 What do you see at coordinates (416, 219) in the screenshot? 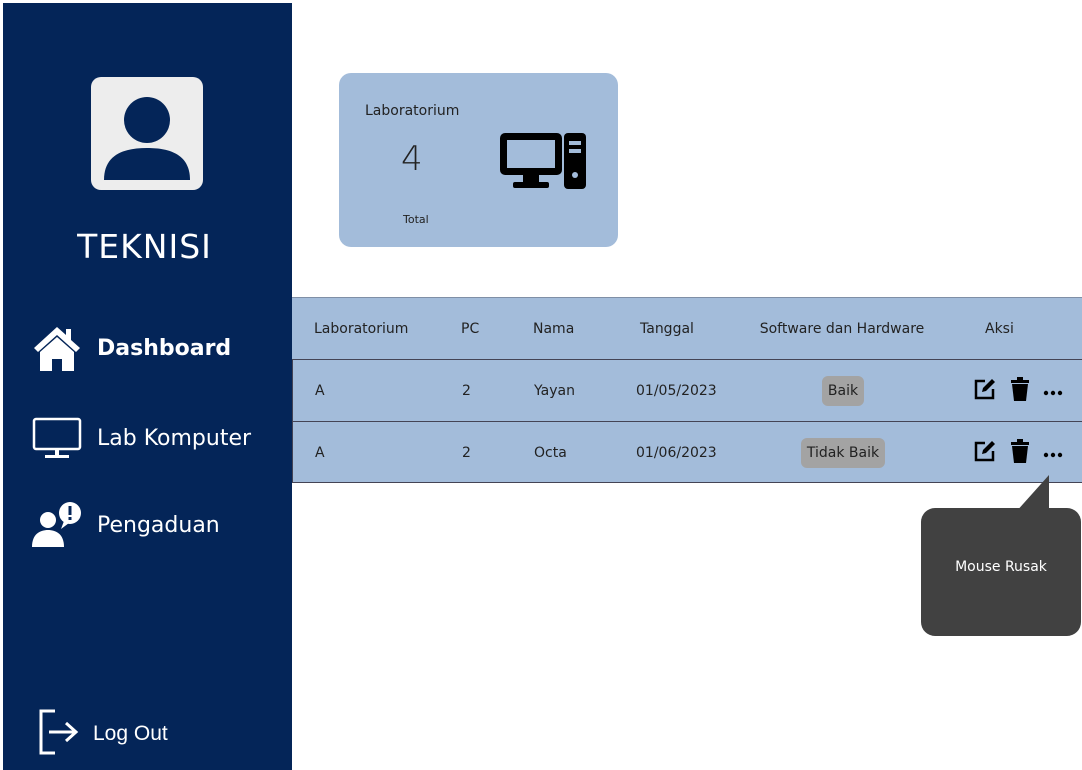
I see `card-footer: Total` at bounding box center [416, 219].